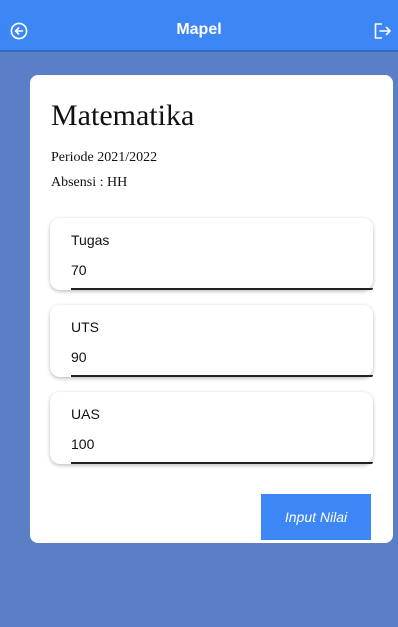 The height and width of the screenshot is (627, 398). I want to click on uas-field: UAS 100, so click(211, 428).